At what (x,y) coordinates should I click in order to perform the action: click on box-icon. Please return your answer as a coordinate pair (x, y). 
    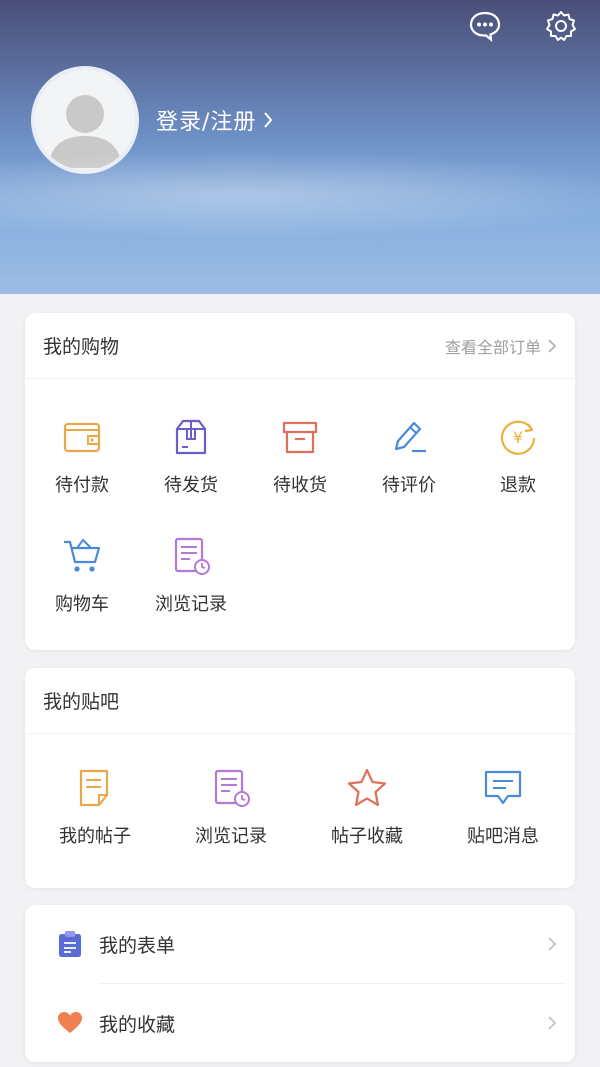
    Looking at the image, I should click on (300, 437).